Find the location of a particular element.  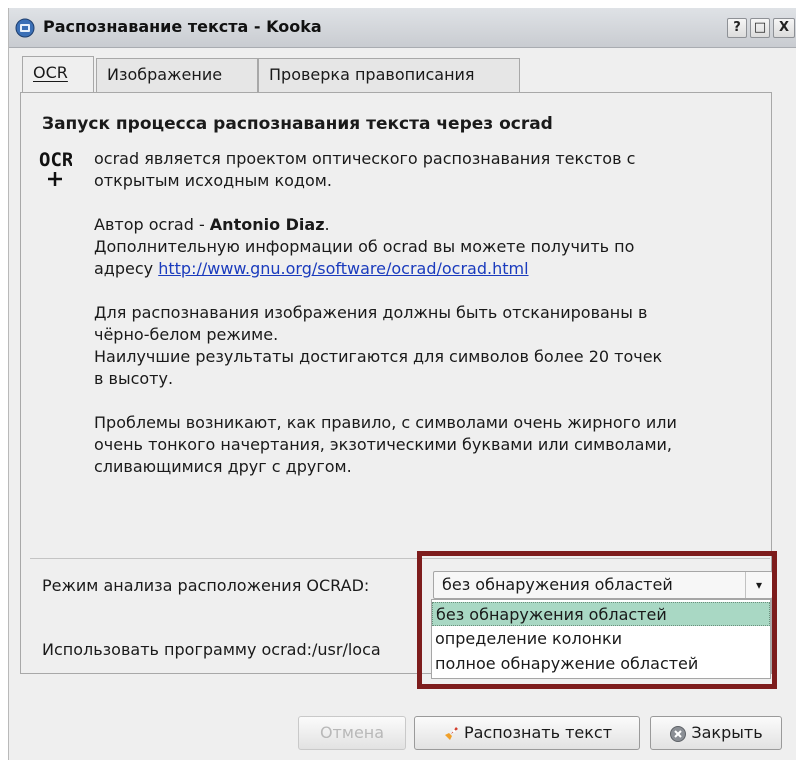

layout-mode-selected-value: без обнаружения областей is located at coordinates (557, 584).